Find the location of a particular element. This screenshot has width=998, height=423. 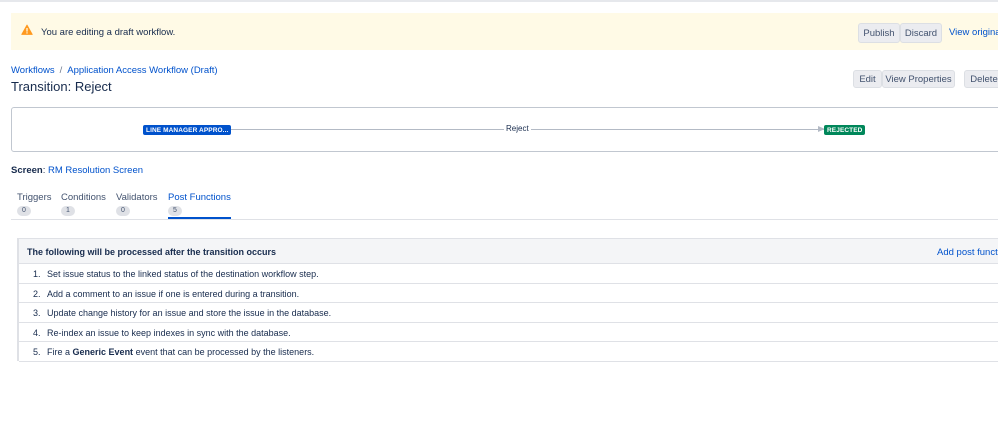

screen-info: Screen: RM Resolution Screen is located at coordinates (77, 170).